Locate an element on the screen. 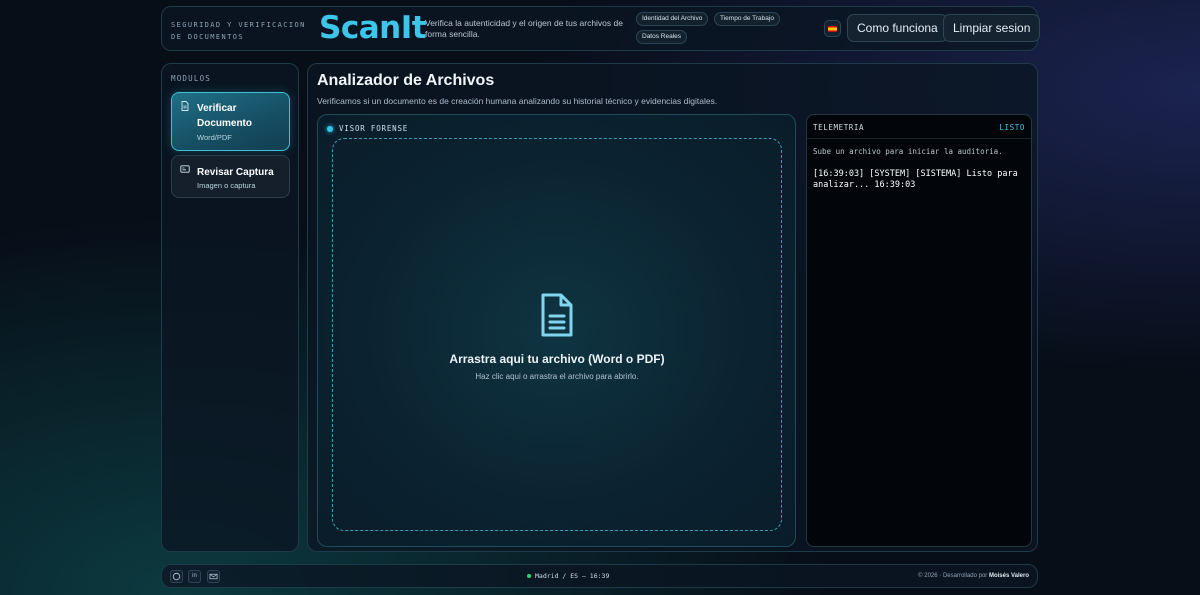 Image resolution: width=1200 pixels, height=595 pixels. brand-logo: ScanIt is located at coordinates (373, 28).